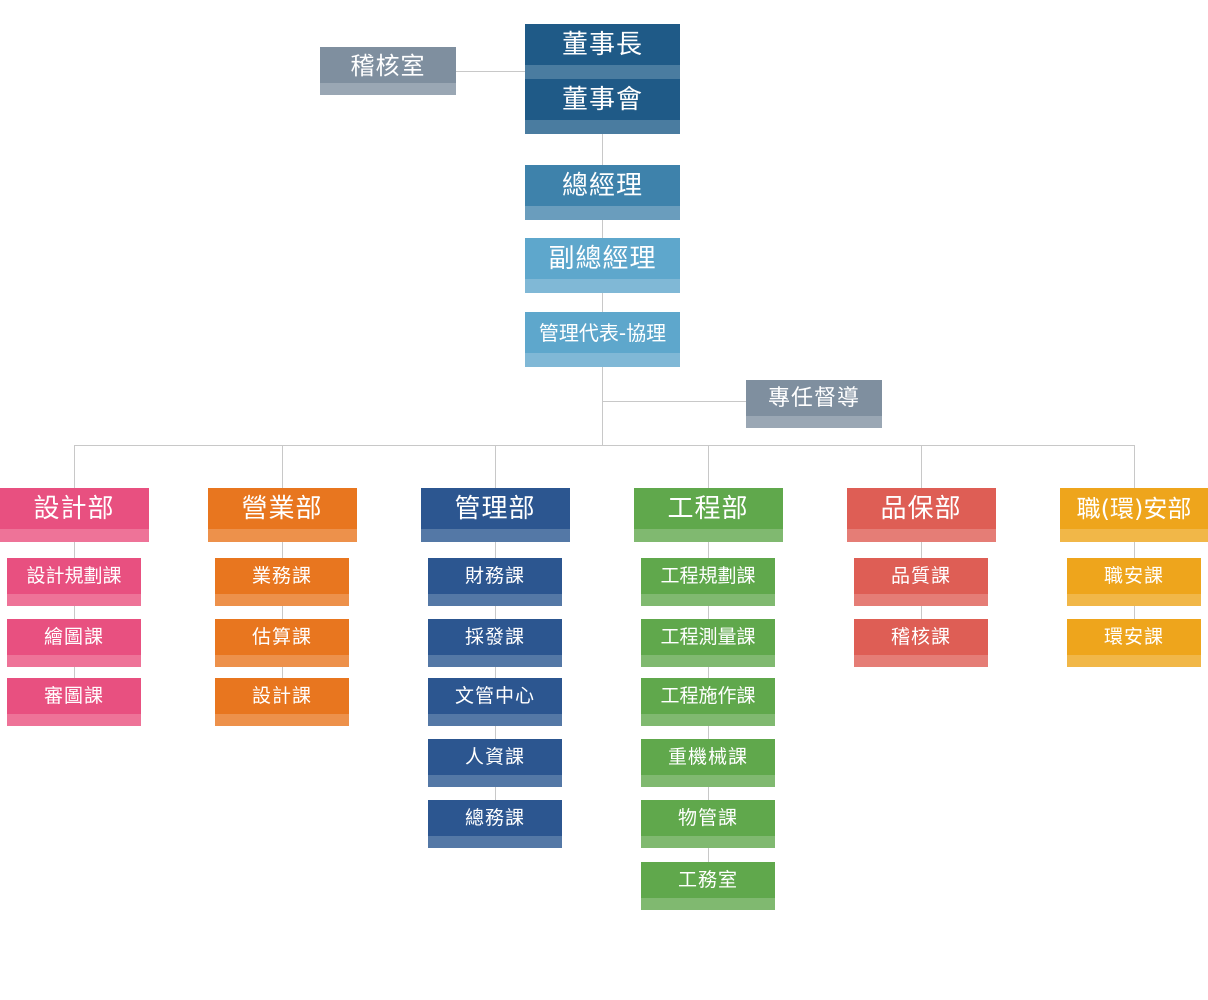 The height and width of the screenshot is (1000, 1208). Describe the element at coordinates (602, 186) in the screenshot. I see `general-manager-label: 總經理` at that location.